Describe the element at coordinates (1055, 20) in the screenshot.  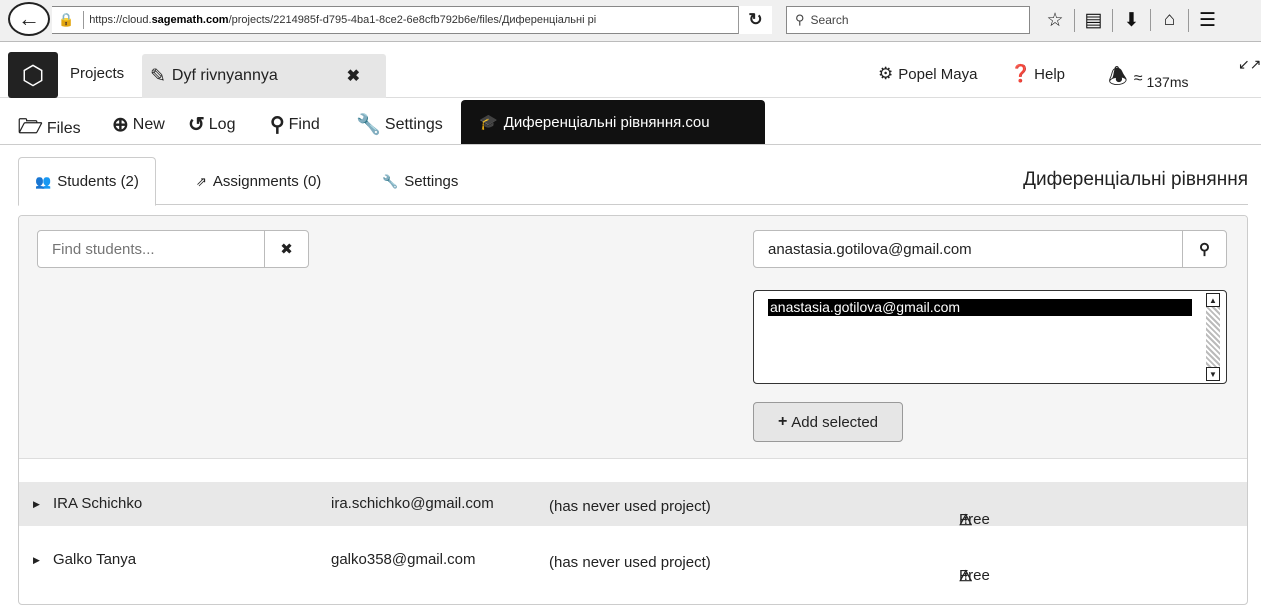
I see `star-icon: ☆` at that location.